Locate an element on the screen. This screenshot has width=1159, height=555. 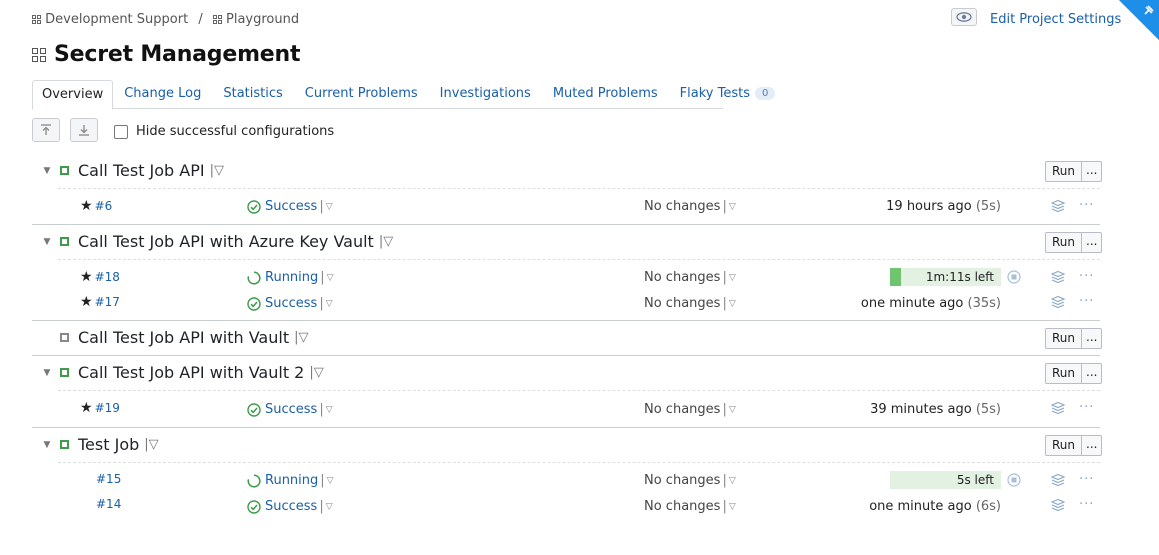
page-header: Secret Management is located at coordinates (166, 54).